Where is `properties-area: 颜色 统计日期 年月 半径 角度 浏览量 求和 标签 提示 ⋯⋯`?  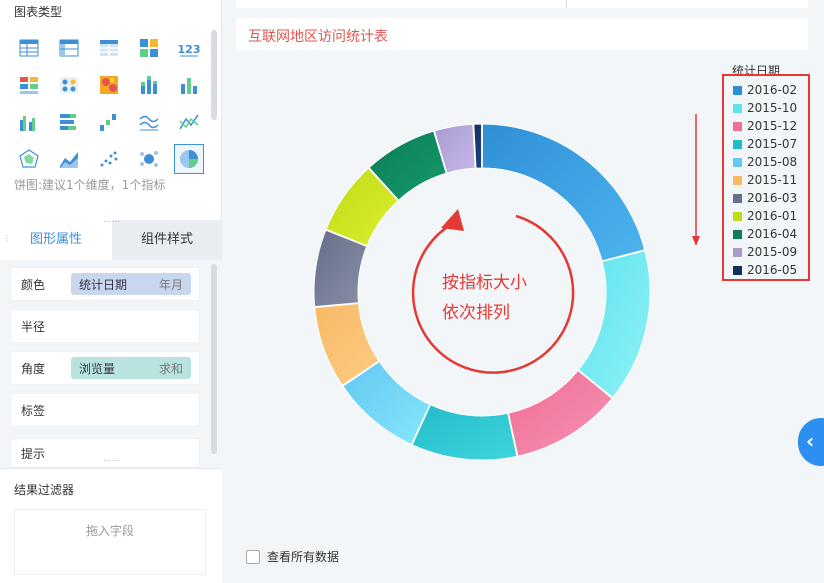 properties-area: 颜色 统计日期 年月 半径 角度 浏览量 求和 标签 提示 ⋯⋯ is located at coordinates (111, 364).